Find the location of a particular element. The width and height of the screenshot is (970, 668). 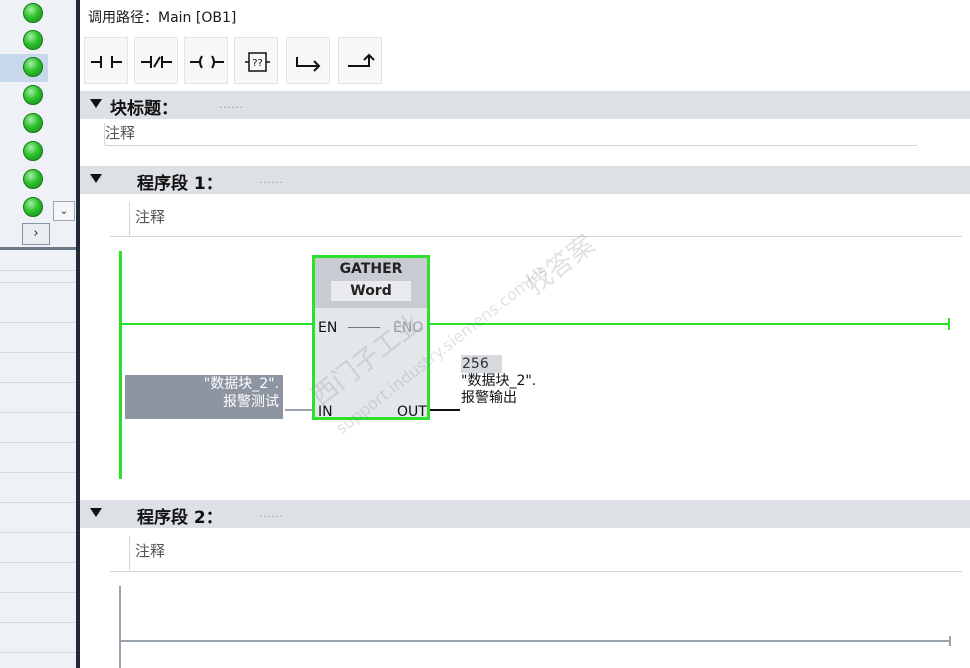

empty-box-icon-text: ?? is located at coordinates (257, 63).